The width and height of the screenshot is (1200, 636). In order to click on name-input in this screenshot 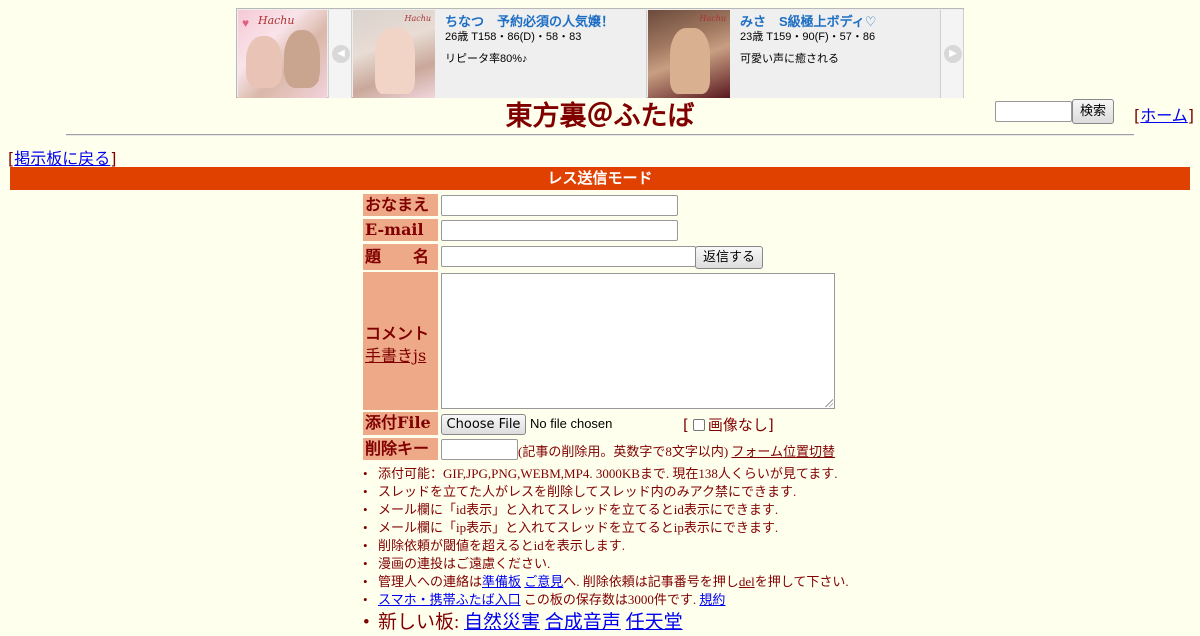, I will do `click(559, 205)`.